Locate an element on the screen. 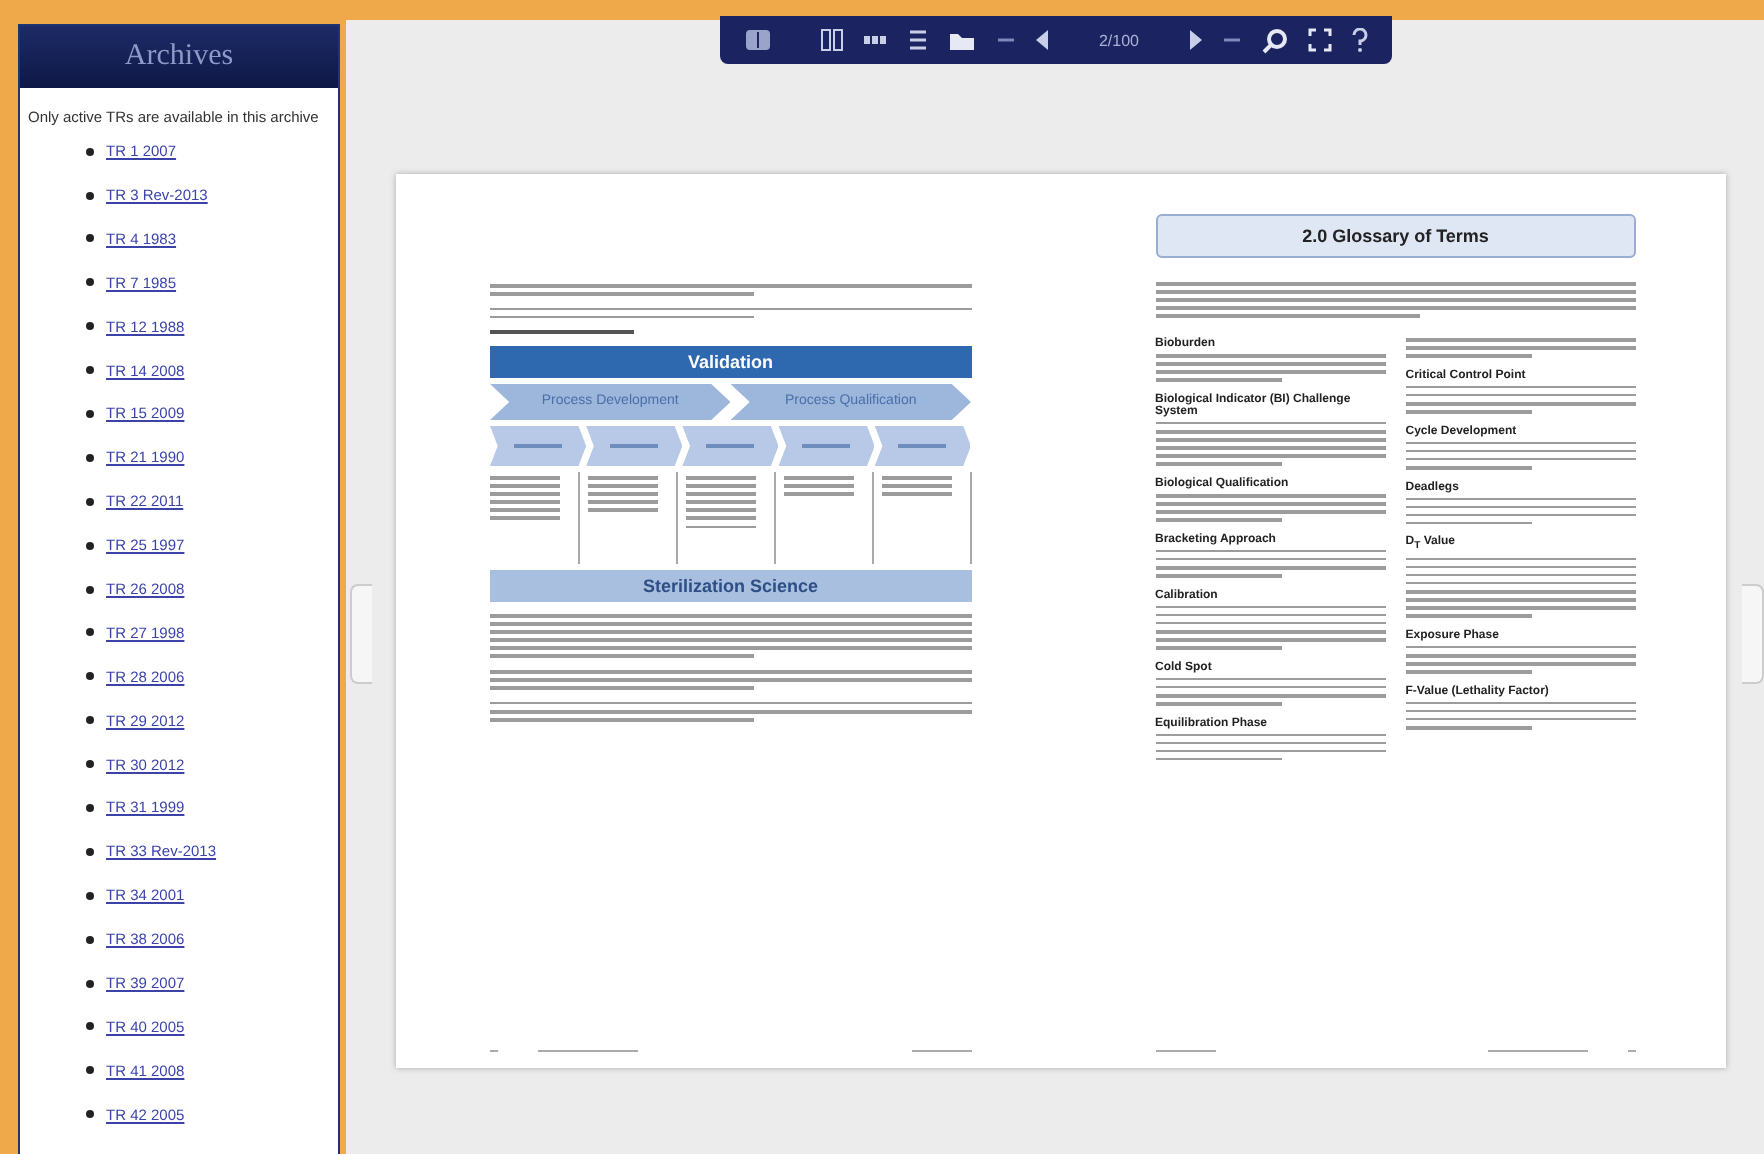  list-icon is located at coordinates (918, 40).